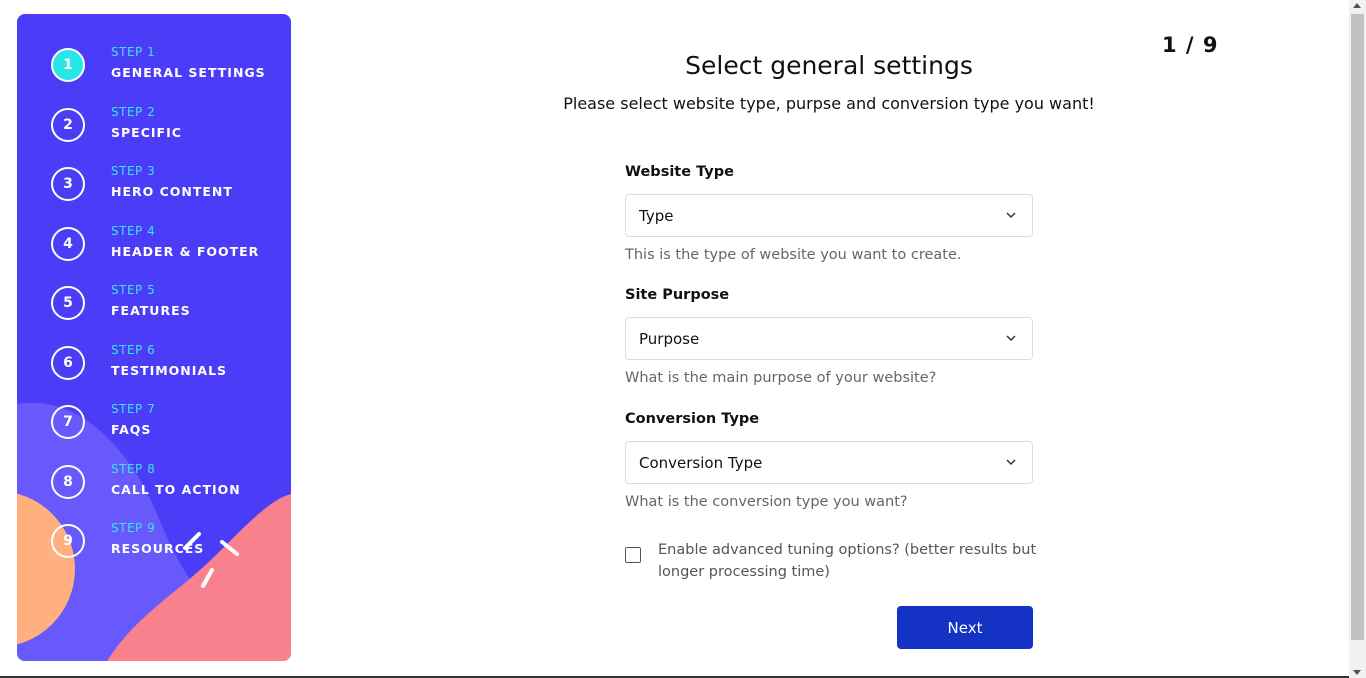  I want to click on site-purpose-value: Purpose, so click(669, 339).